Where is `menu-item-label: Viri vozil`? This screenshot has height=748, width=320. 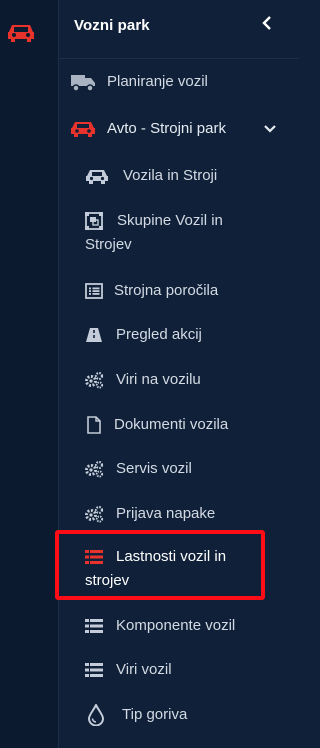
menu-item-label: Viri vozil is located at coordinates (144, 669).